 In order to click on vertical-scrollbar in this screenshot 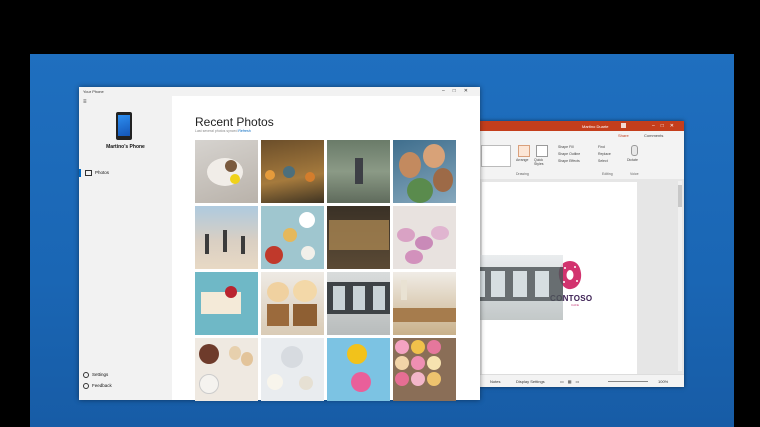, I will do `click(680, 276)`.